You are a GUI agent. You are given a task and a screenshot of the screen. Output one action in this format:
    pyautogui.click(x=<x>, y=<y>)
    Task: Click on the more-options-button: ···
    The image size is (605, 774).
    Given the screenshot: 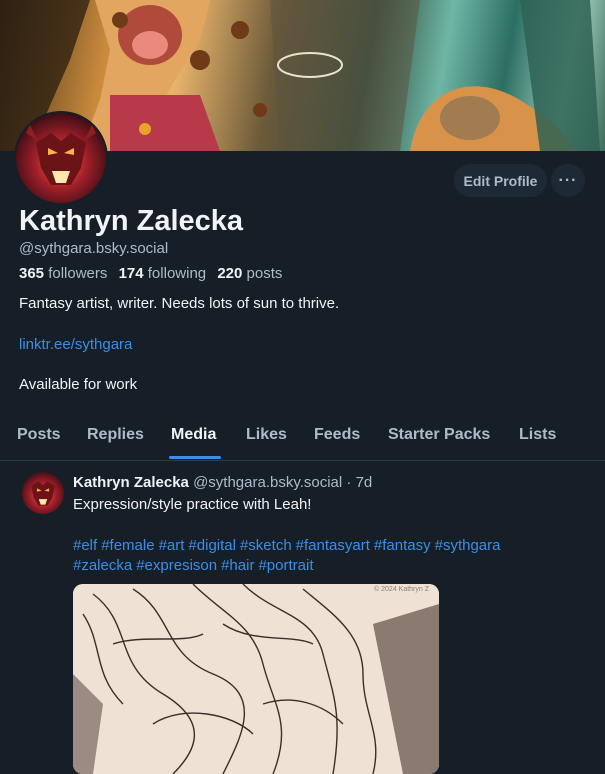 What is the action you would take?
    pyautogui.click(x=568, y=180)
    